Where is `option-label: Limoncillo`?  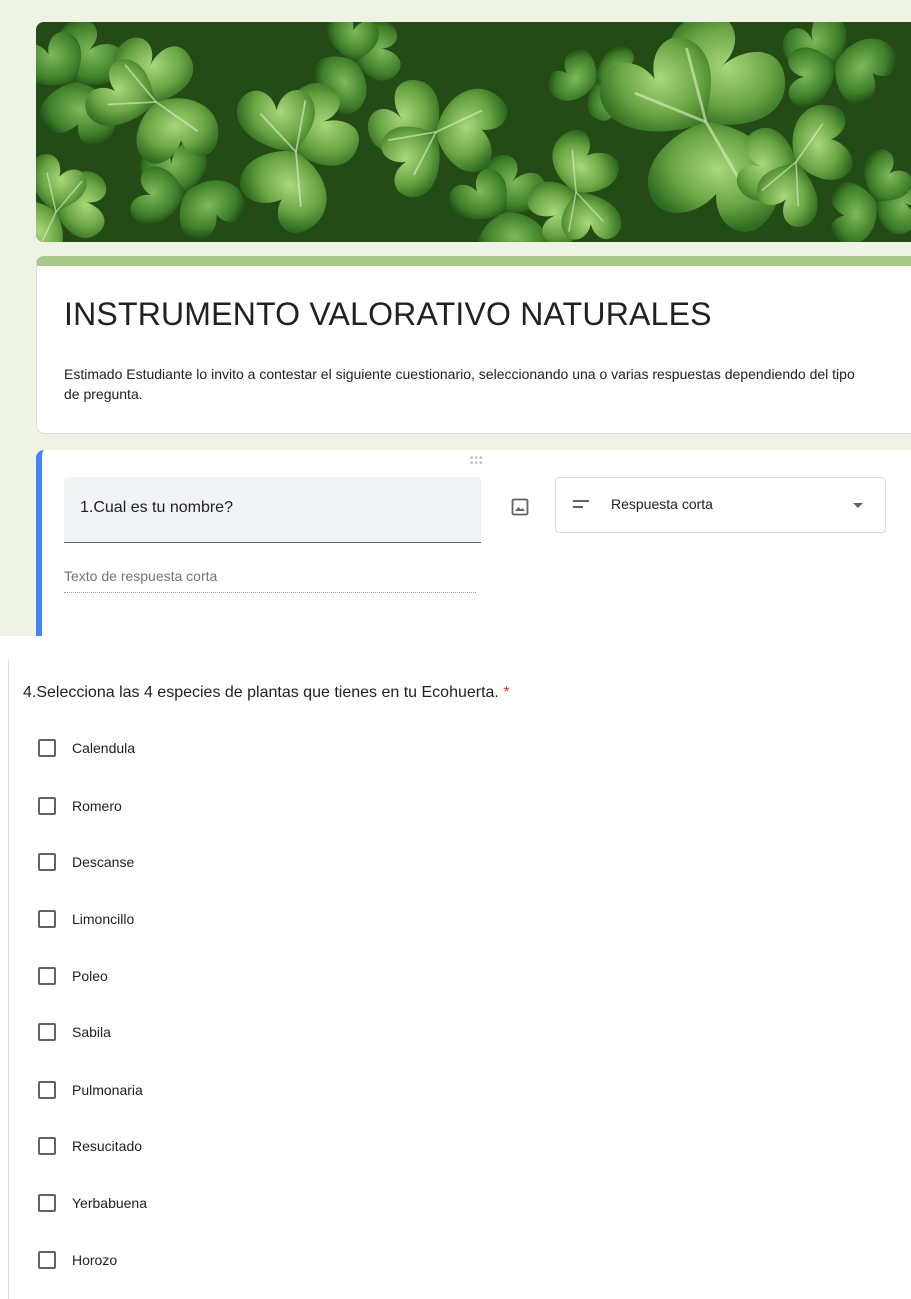 option-label: Limoncillo is located at coordinates (103, 919).